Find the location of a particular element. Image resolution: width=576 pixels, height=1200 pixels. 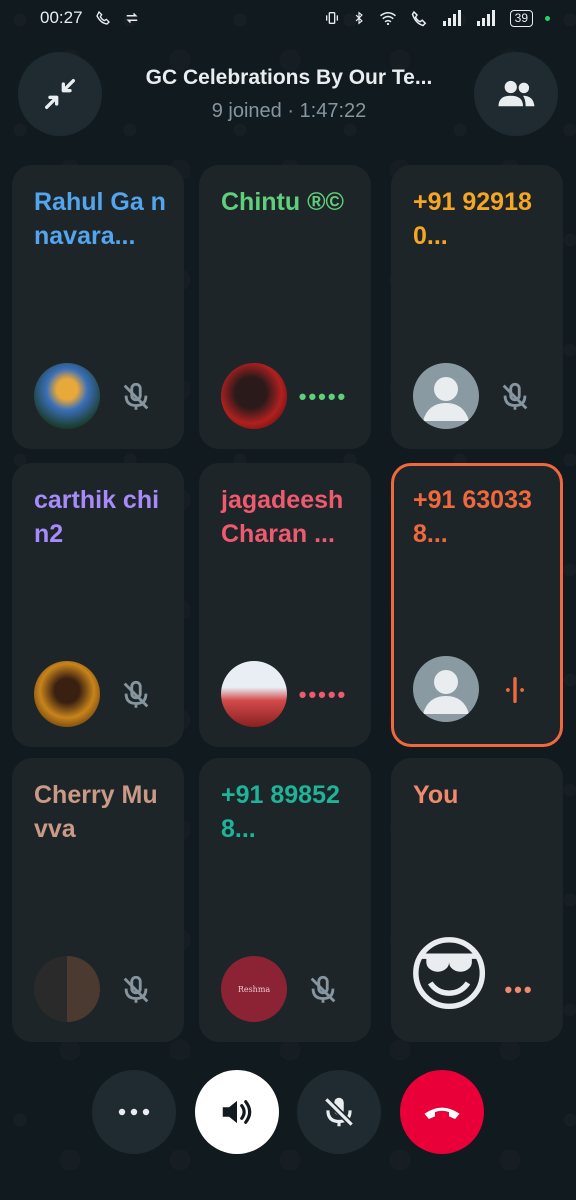

emoji-avatar: 😎 is located at coordinates (449, 975).